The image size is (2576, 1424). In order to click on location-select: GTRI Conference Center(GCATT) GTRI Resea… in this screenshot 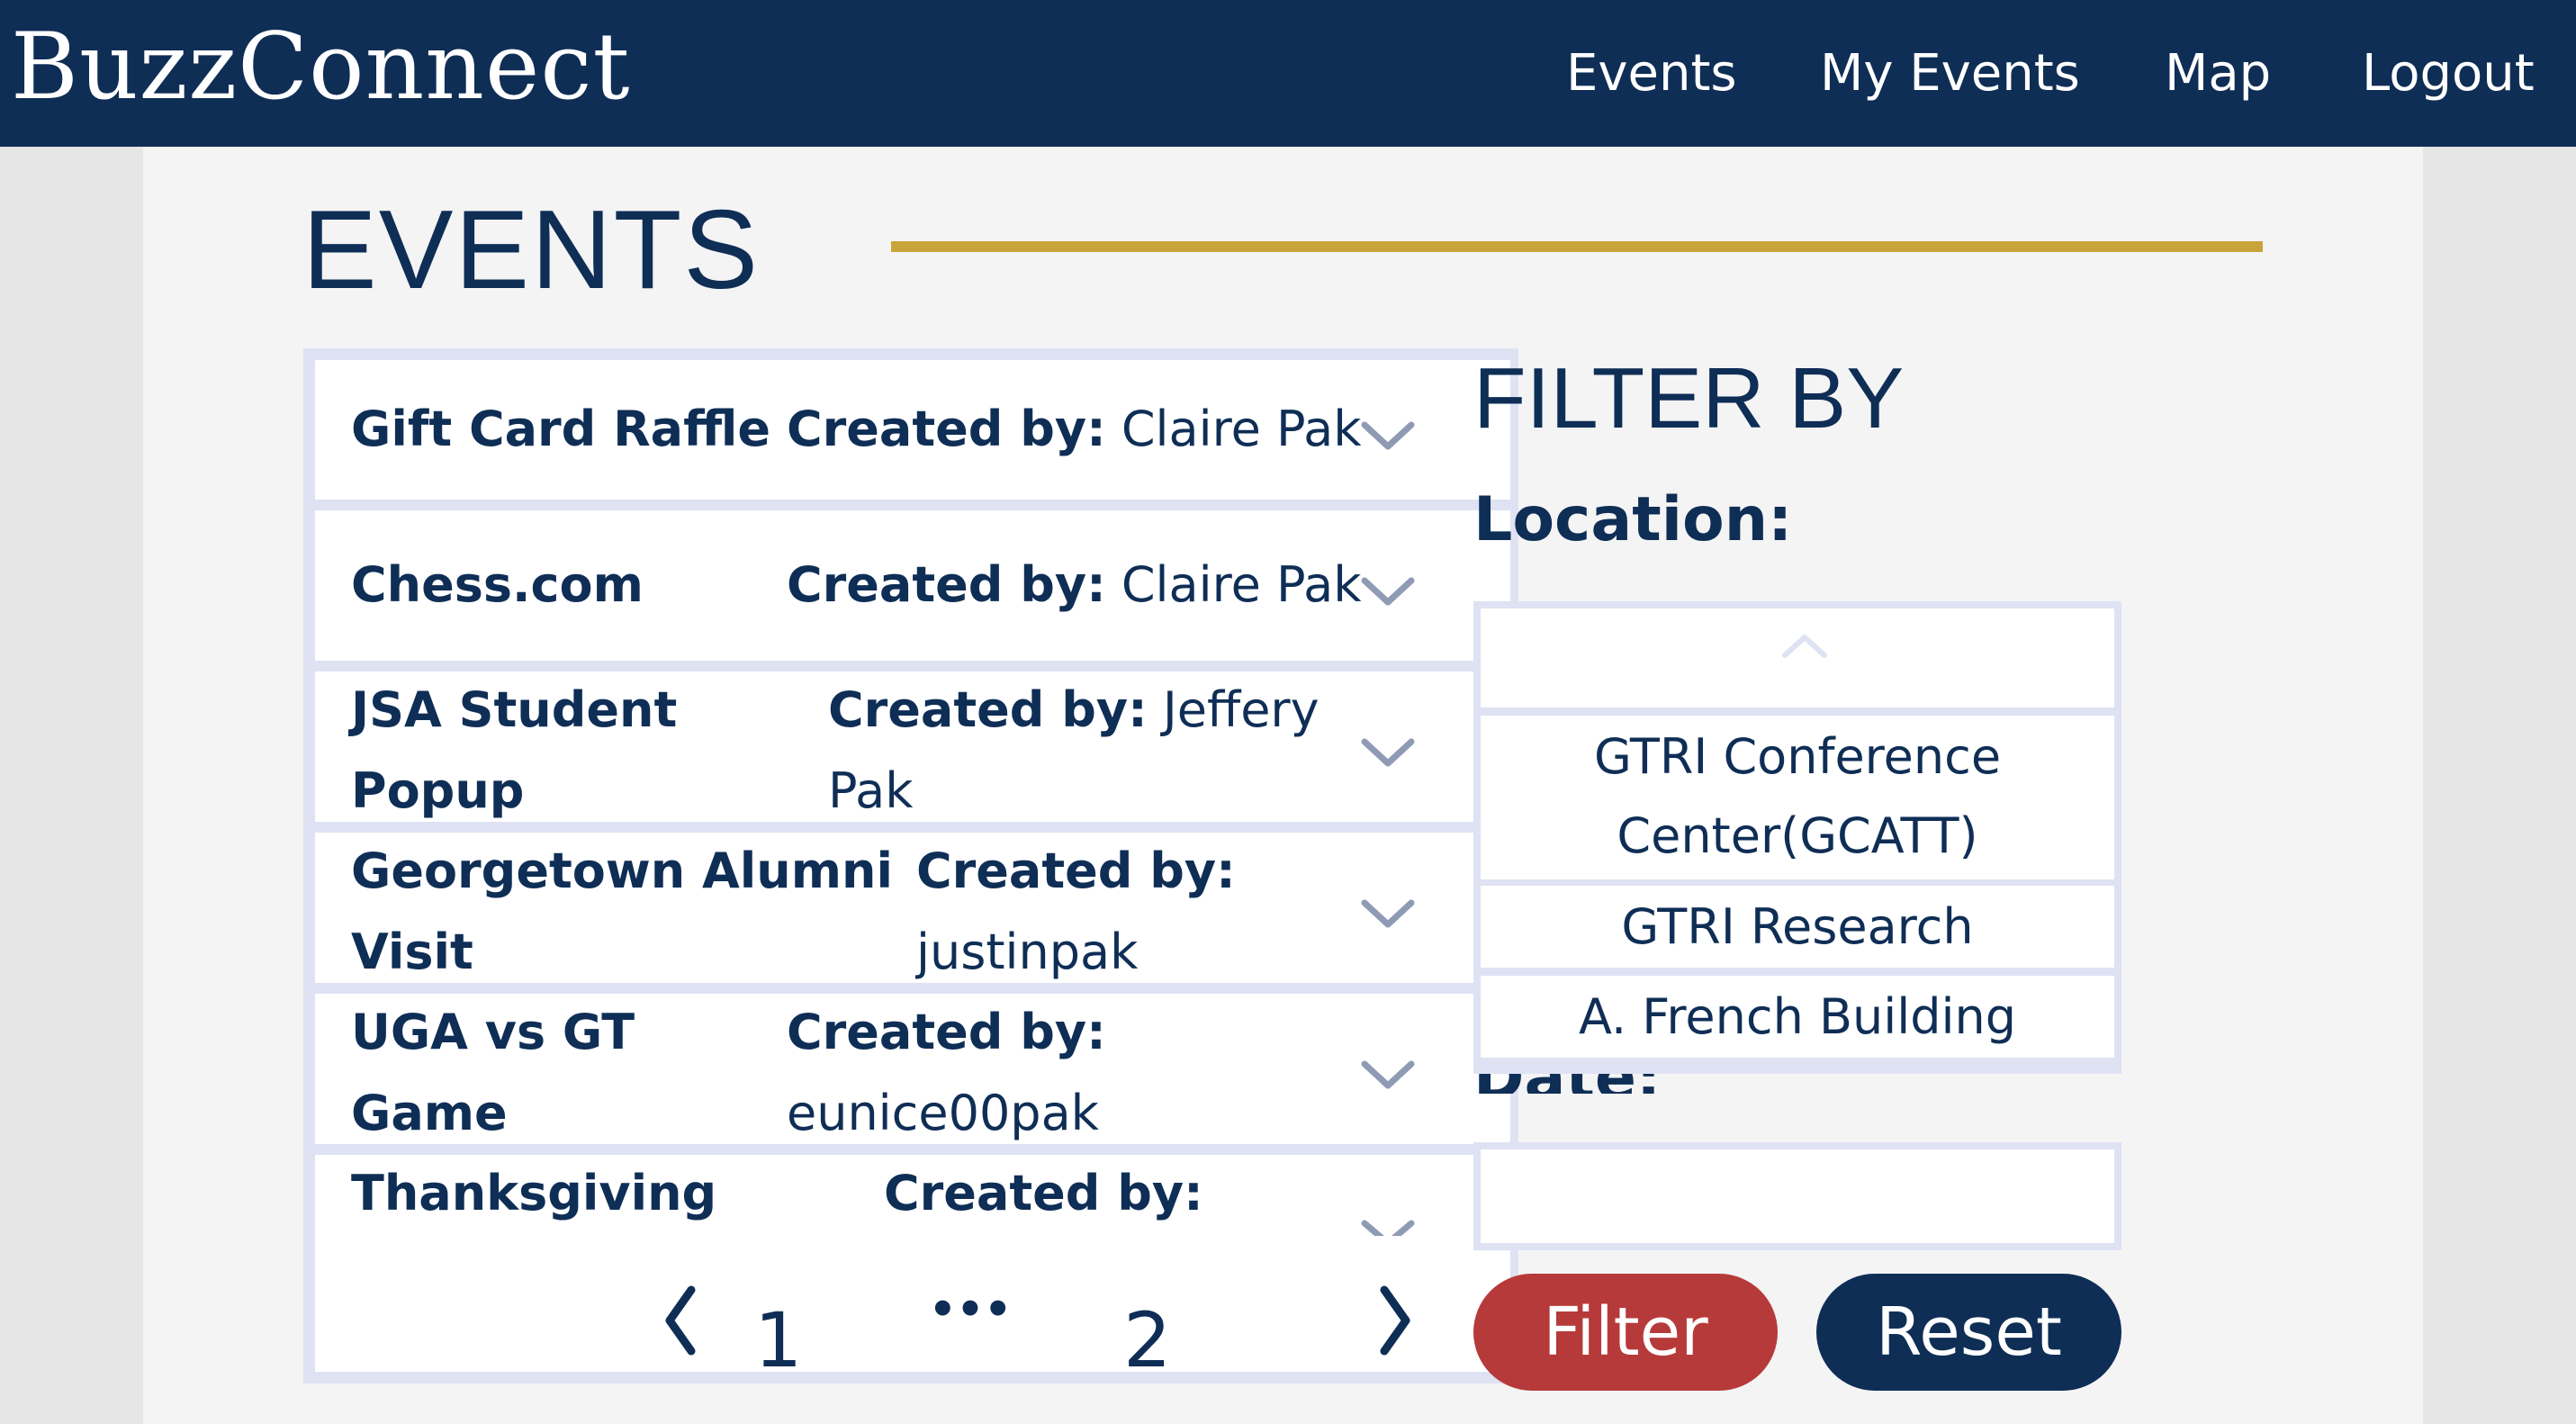, I will do `click(1797, 837)`.